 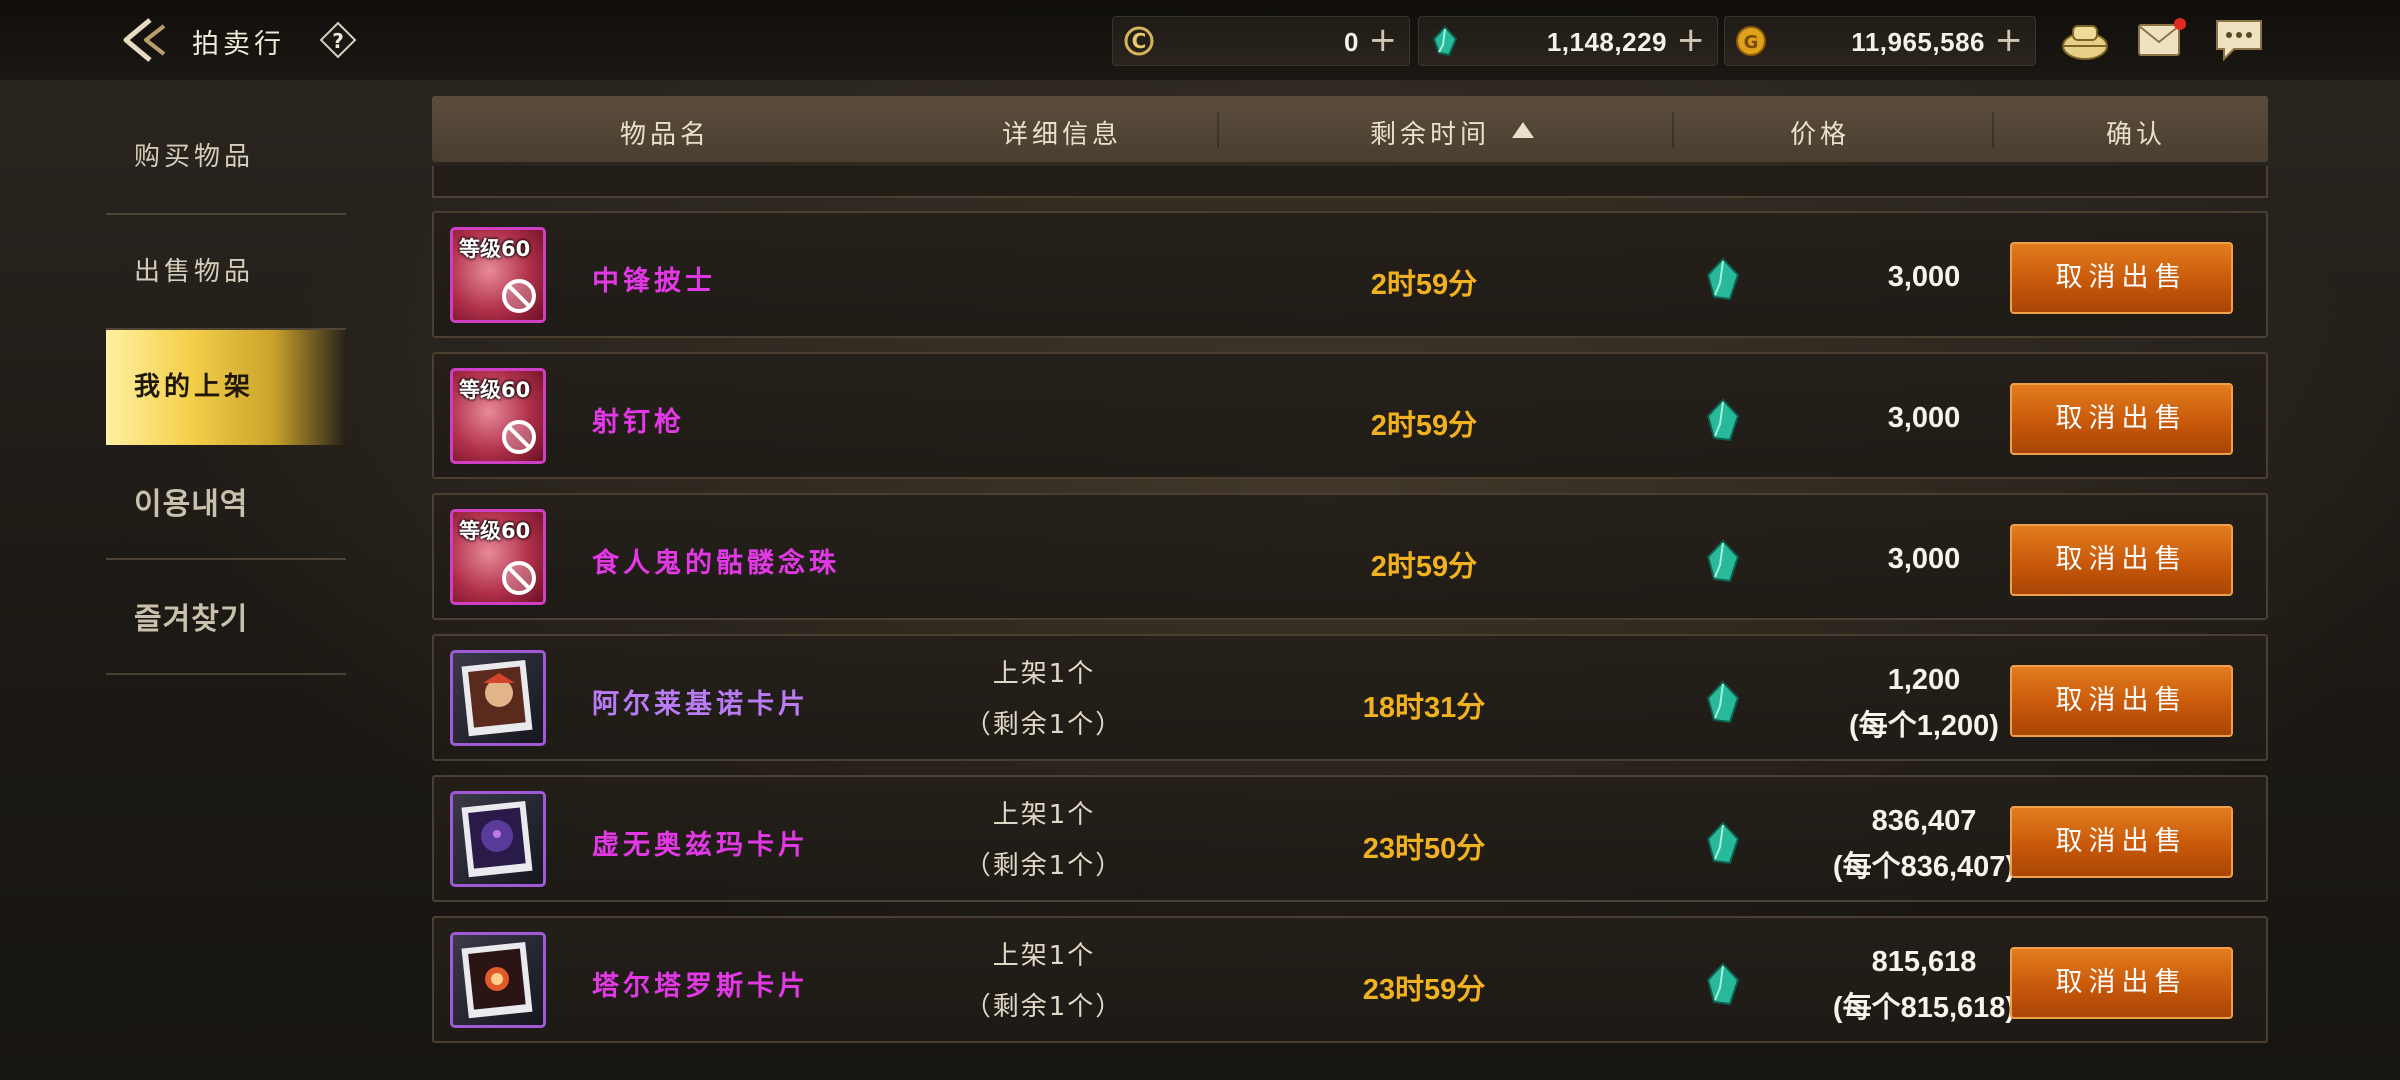 I want to click on bag-icon, so click(x=2085, y=39).